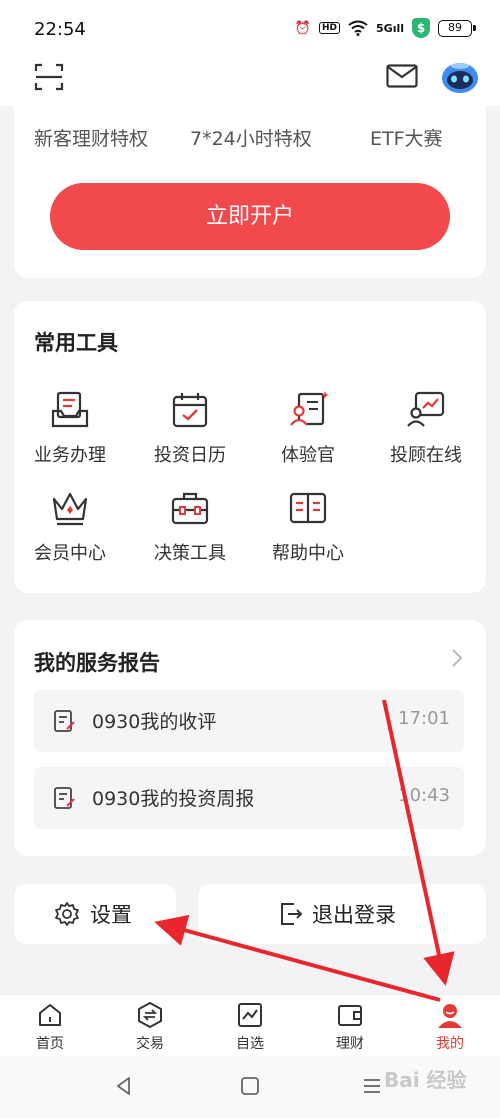 The height and width of the screenshot is (1118, 500). I want to click on tool-label: 投顾在线, so click(426, 455).